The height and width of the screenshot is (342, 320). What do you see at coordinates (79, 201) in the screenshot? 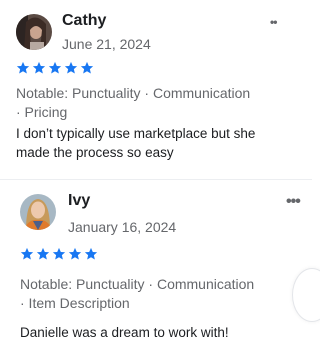
I see `reviewer-name: Ivy` at bounding box center [79, 201].